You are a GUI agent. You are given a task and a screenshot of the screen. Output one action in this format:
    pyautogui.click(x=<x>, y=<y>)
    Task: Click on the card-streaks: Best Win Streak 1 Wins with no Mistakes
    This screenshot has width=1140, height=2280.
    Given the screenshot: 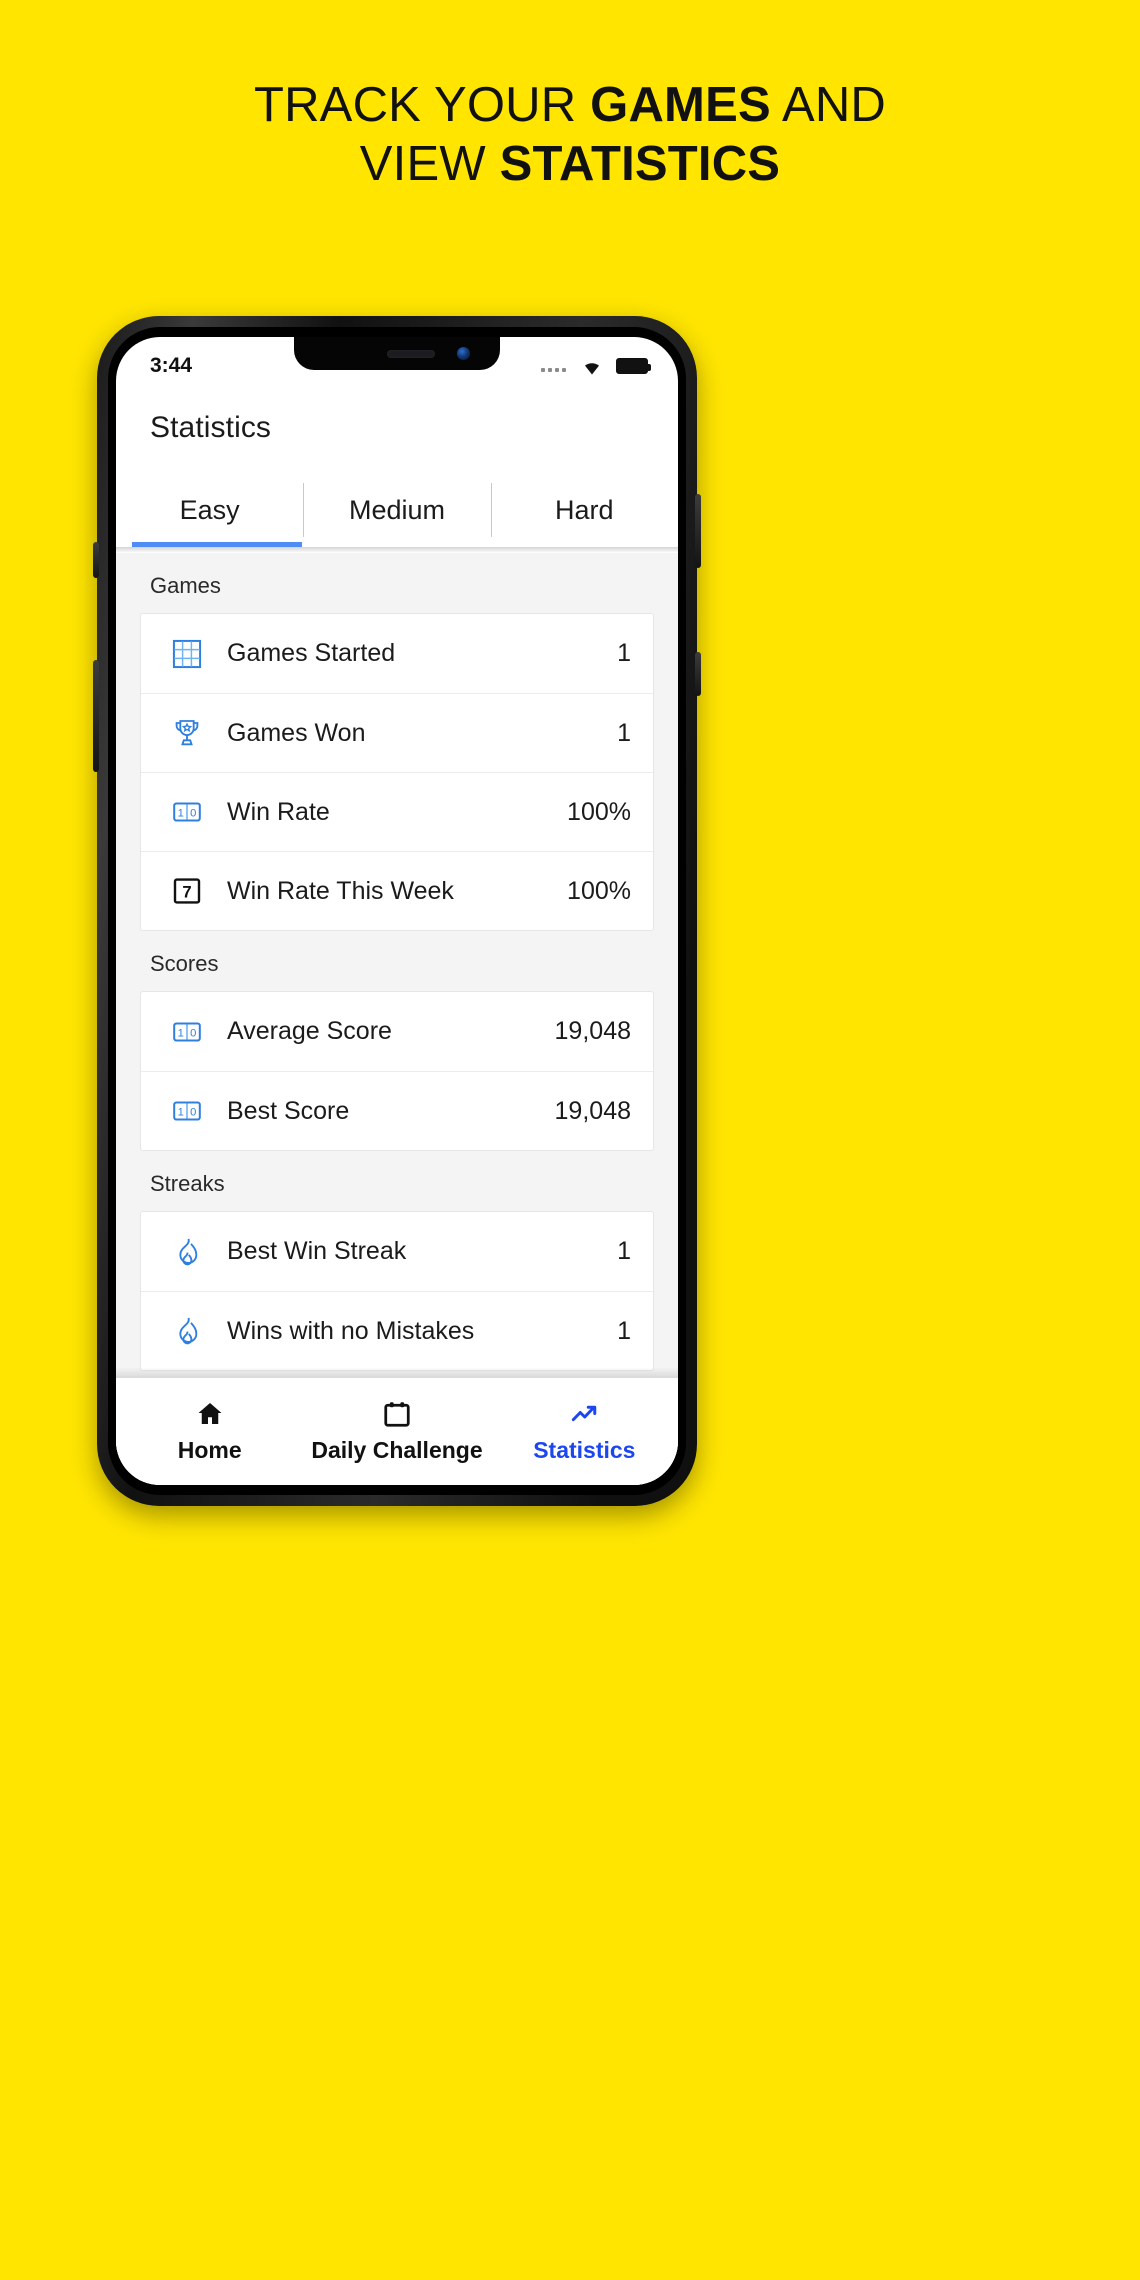 What is the action you would take?
    pyautogui.click(x=397, y=1291)
    